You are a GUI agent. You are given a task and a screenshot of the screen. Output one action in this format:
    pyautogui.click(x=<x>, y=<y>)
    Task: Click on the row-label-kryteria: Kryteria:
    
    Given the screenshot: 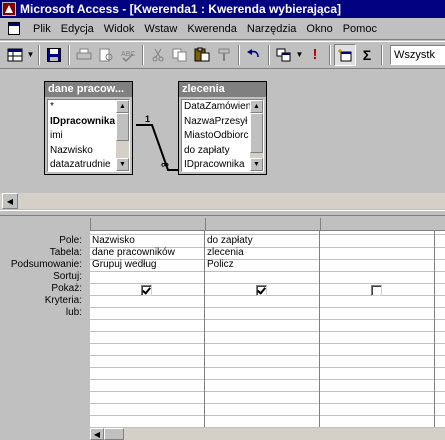 What is the action you would take?
    pyautogui.click(x=63, y=300)
    